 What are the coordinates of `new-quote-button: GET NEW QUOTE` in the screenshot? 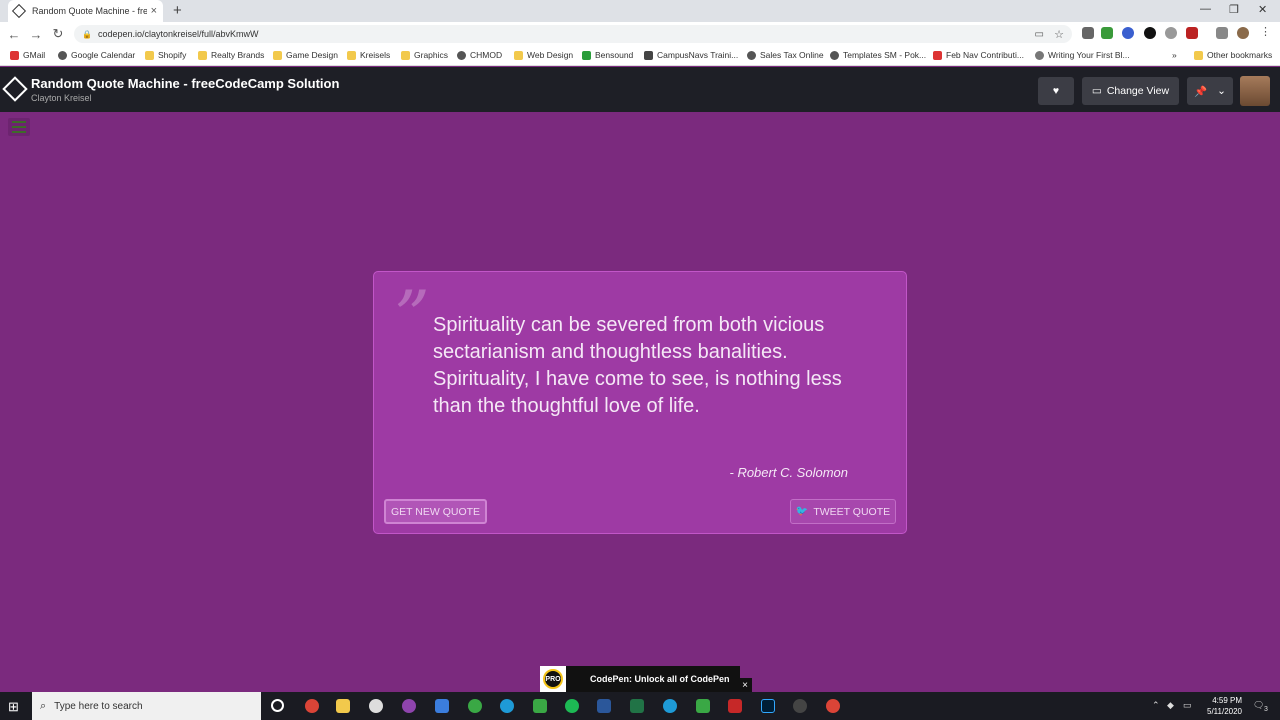 It's located at (435, 511).